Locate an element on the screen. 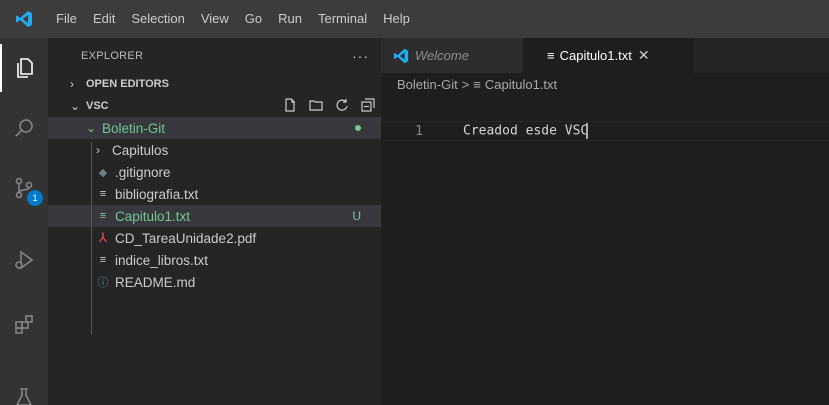 Image resolution: width=829 pixels, height=405 pixels. line-content: Creadod esde VSC is located at coordinates (511, 131).